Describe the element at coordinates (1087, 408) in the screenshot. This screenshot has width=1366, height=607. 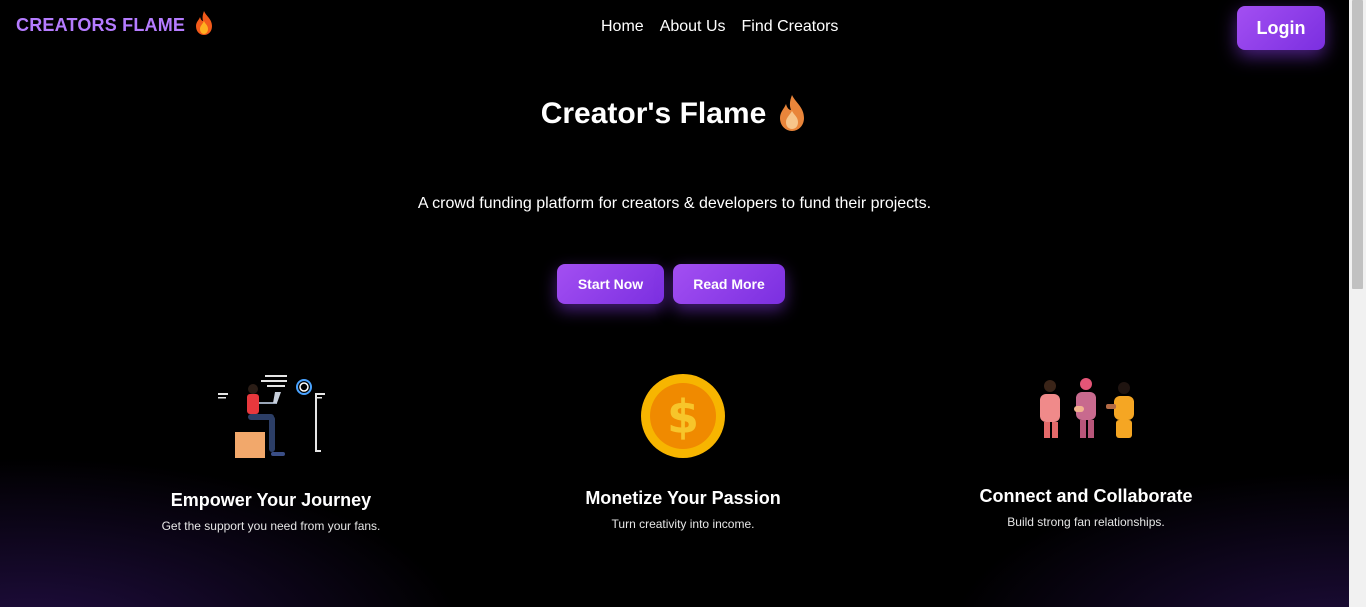
I see `people-group-illustration` at that location.